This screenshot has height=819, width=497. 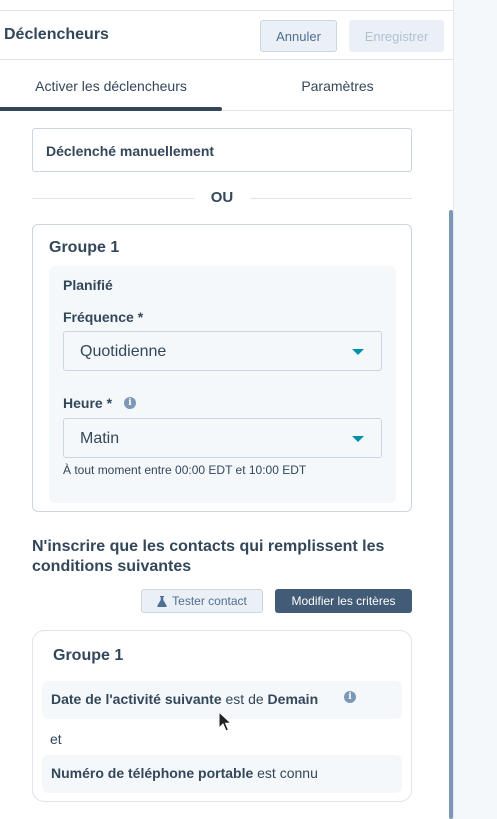 I want to click on or-label: OU, so click(x=222, y=197).